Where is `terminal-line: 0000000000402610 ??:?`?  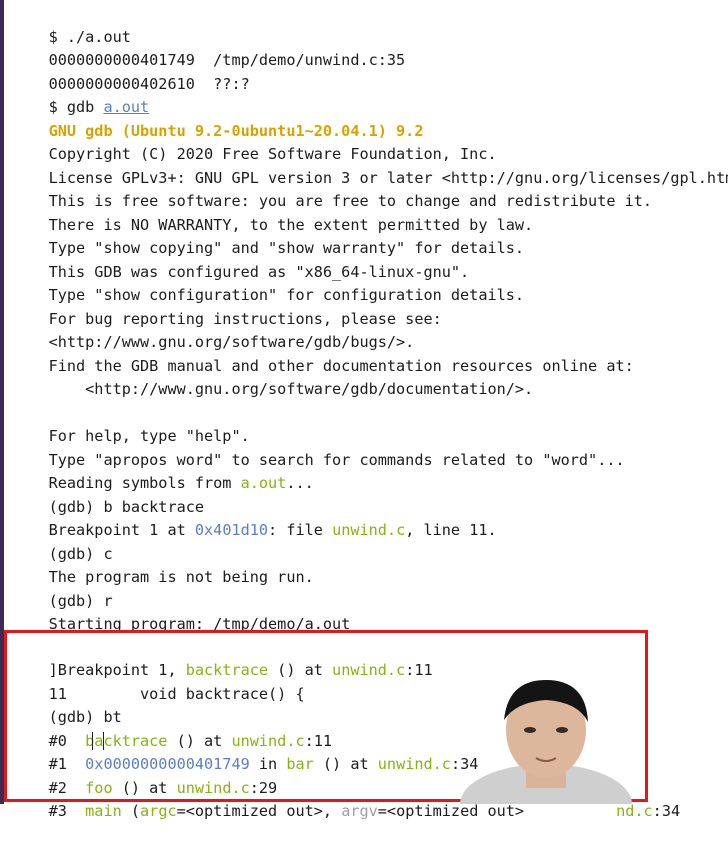
terminal-line: 0000000000402610 ??:? is located at coordinates (149, 84).